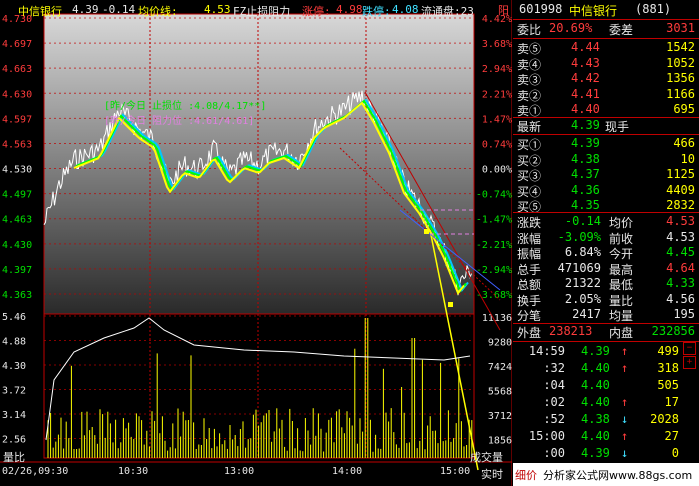 The image size is (699, 486). I want to click on tick-row: :52 4.38 ↓ 2028, so click(606, 420).